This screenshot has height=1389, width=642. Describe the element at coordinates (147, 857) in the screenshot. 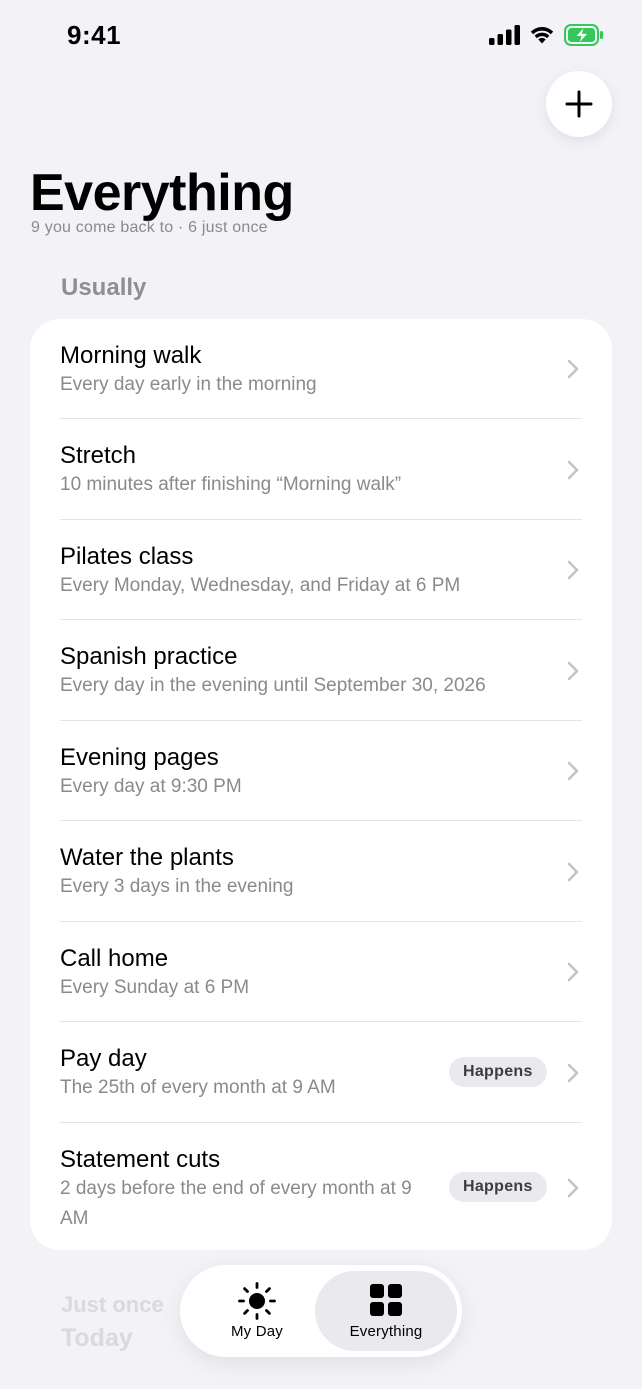

I see `list-item-title: Water the plants` at that location.